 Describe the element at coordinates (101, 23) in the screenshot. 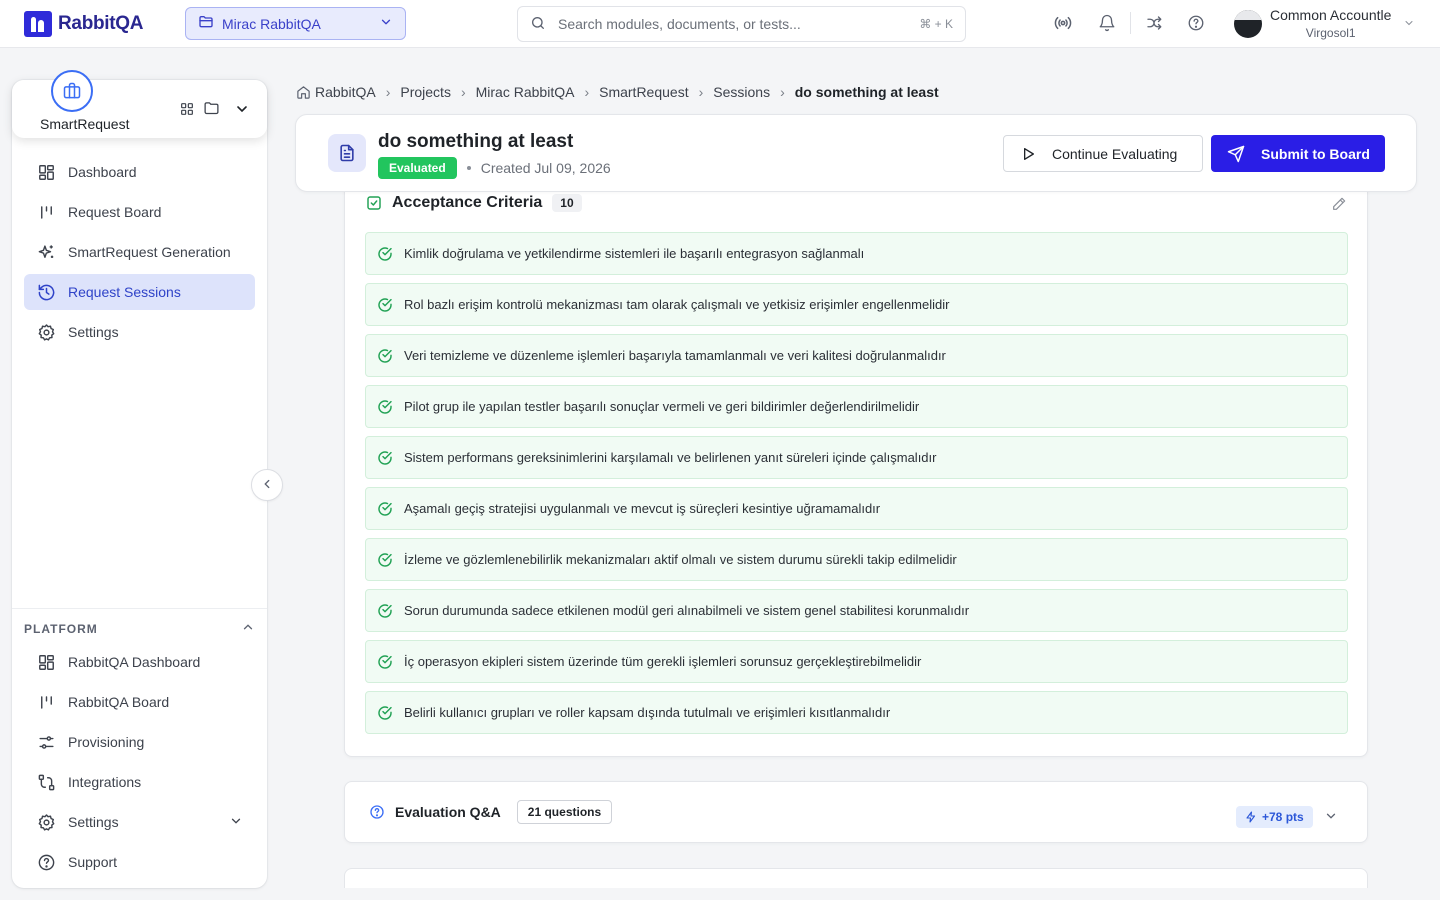

I see `app-name: RabbitQA` at that location.